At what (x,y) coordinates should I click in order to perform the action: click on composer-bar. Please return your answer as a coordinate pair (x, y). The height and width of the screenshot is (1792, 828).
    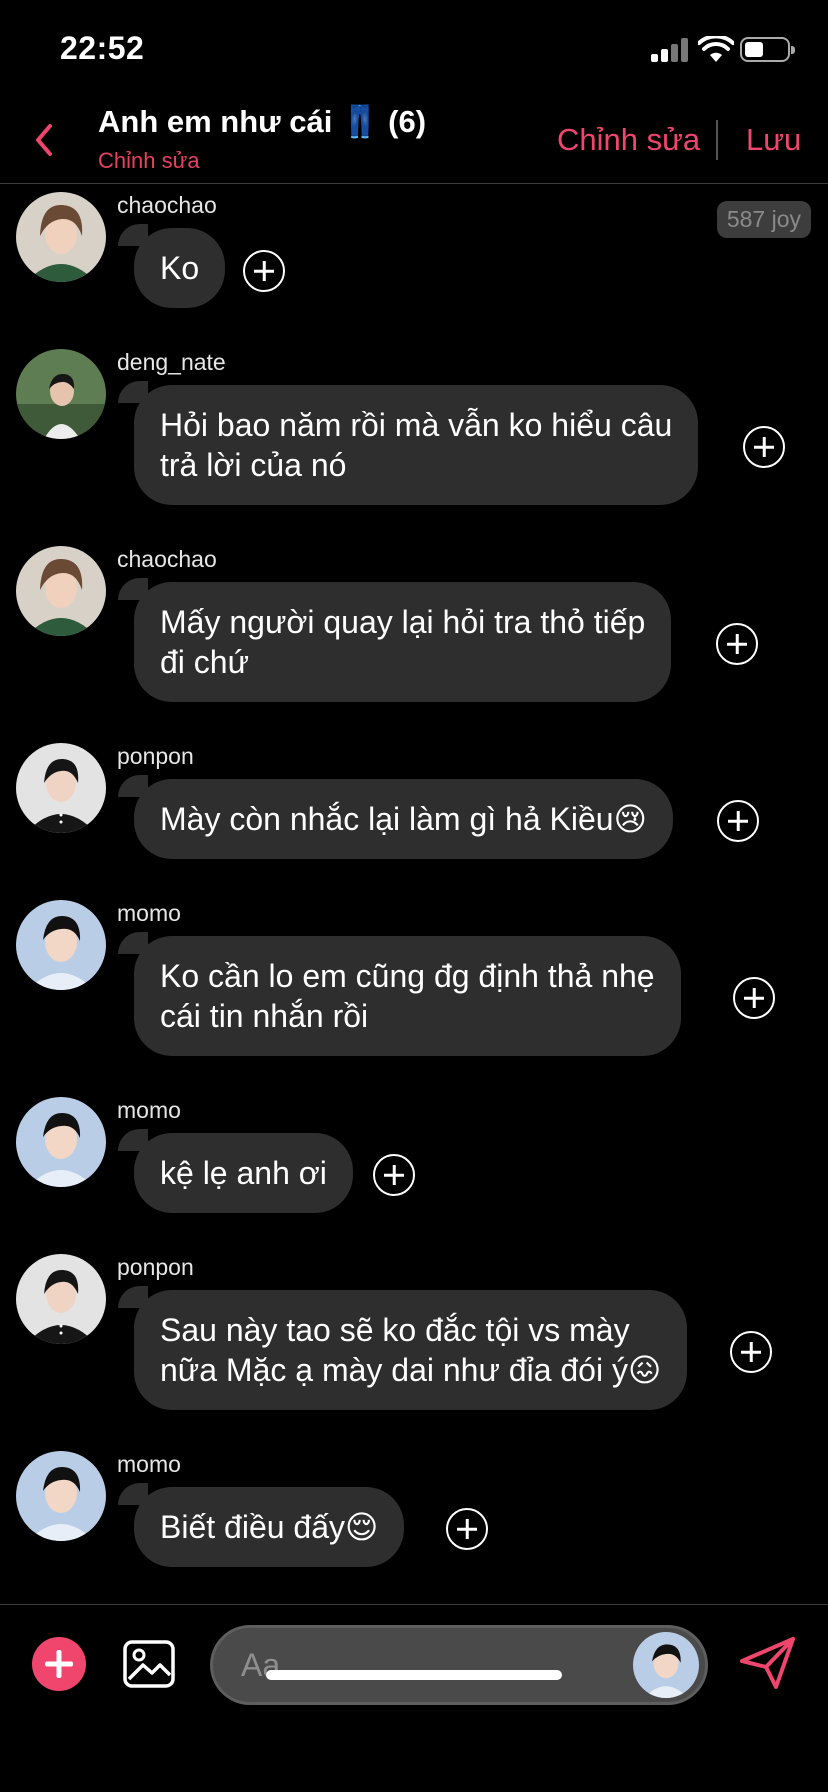
    Looking at the image, I should click on (414, 1698).